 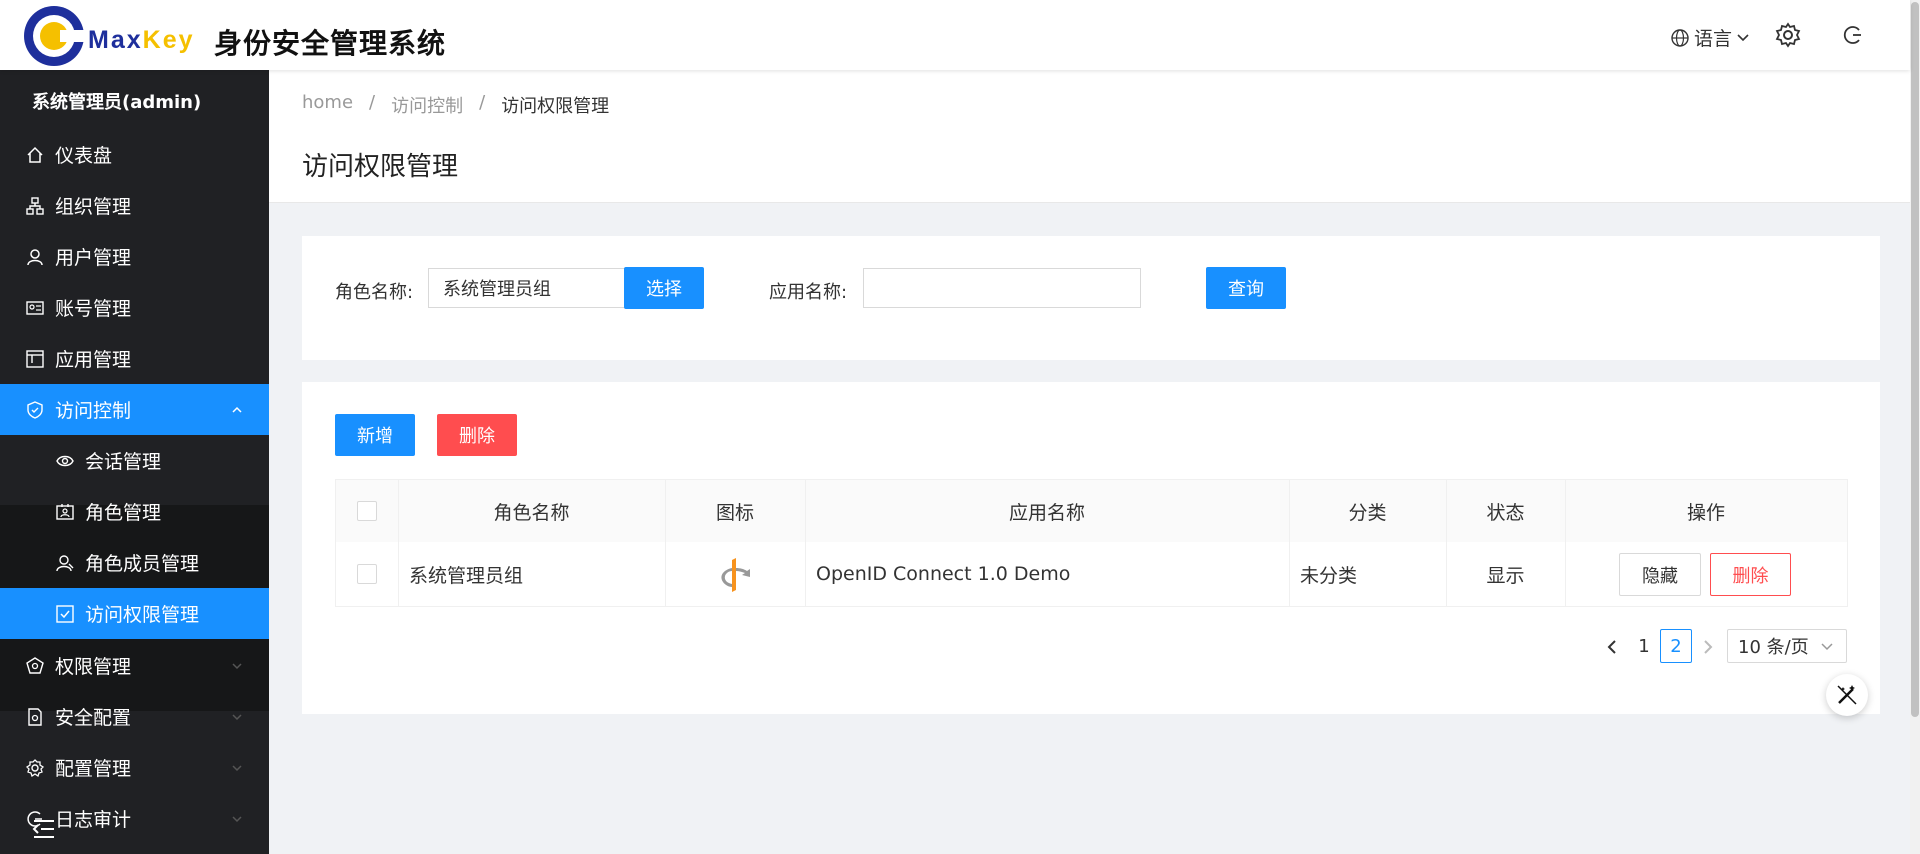 What do you see at coordinates (1915, 359) in the screenshot?
I see `page-scrollbar-thumb` at bounding box center [1915, 359].